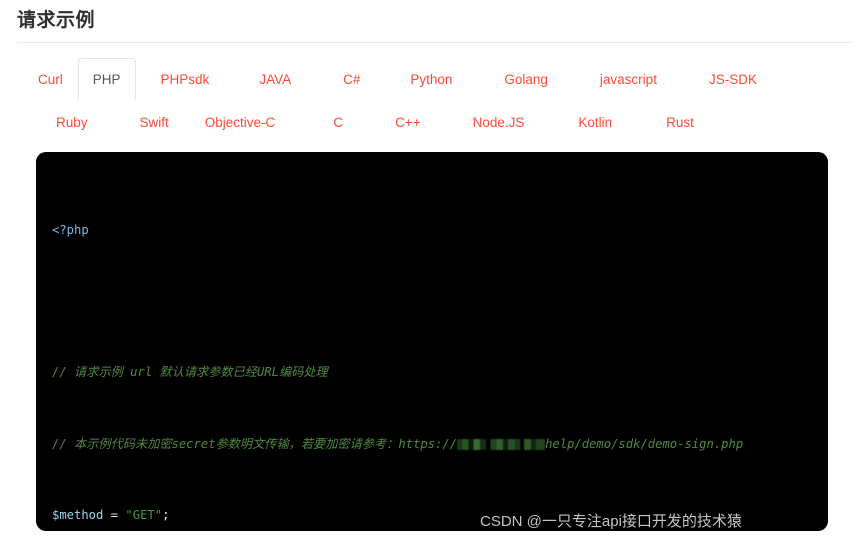 The height and width of the screenshot is (544, 864). Describe the element at coordinates (644, 443) in the screenshot. I see `code-comment-2-suffix: help/demo/sdk/demo-sign.php` at that location.